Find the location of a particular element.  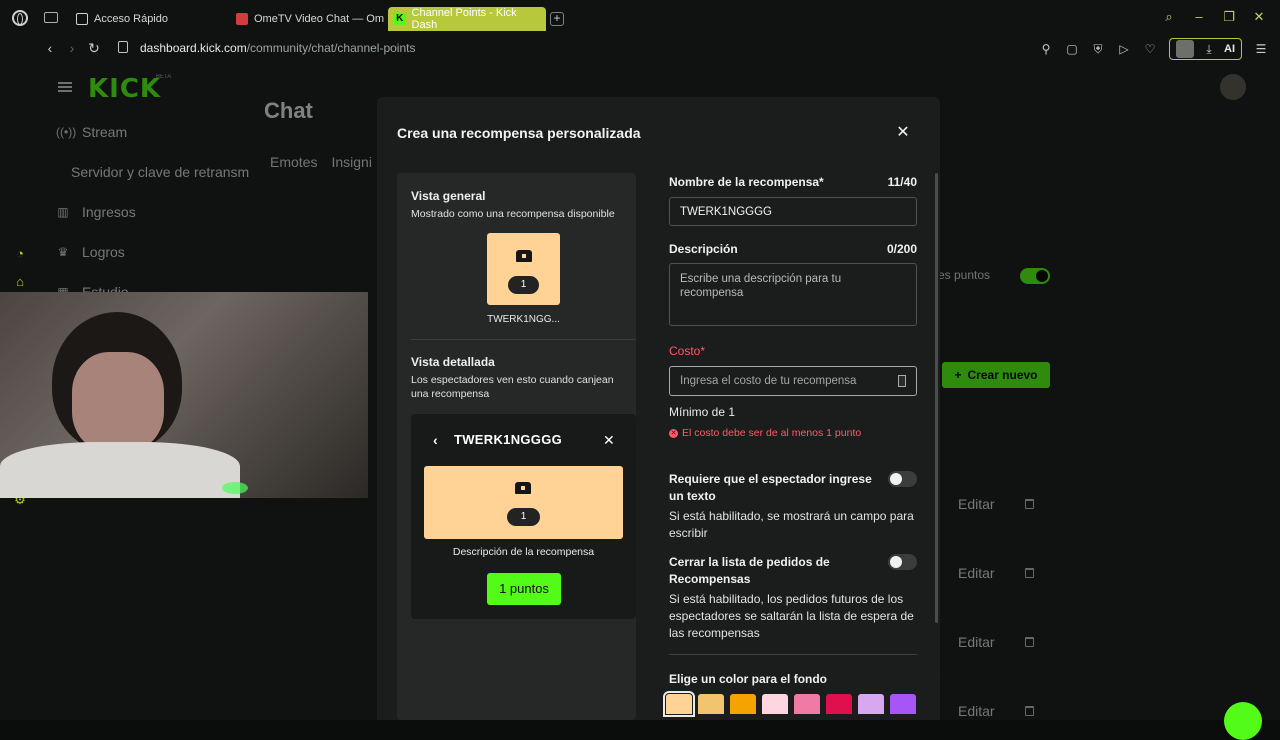

cost-pill: 1 is located at coordinates (523, 285).